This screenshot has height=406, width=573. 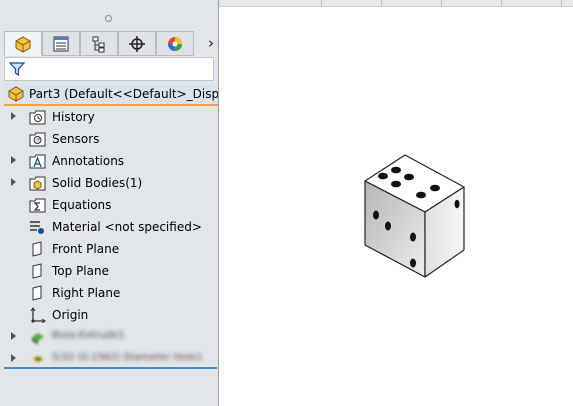 What do you see at coordinates (109, 315) in the screenshot?
I see `tree-item-origin: Origin` at bounding box center [109, 315].